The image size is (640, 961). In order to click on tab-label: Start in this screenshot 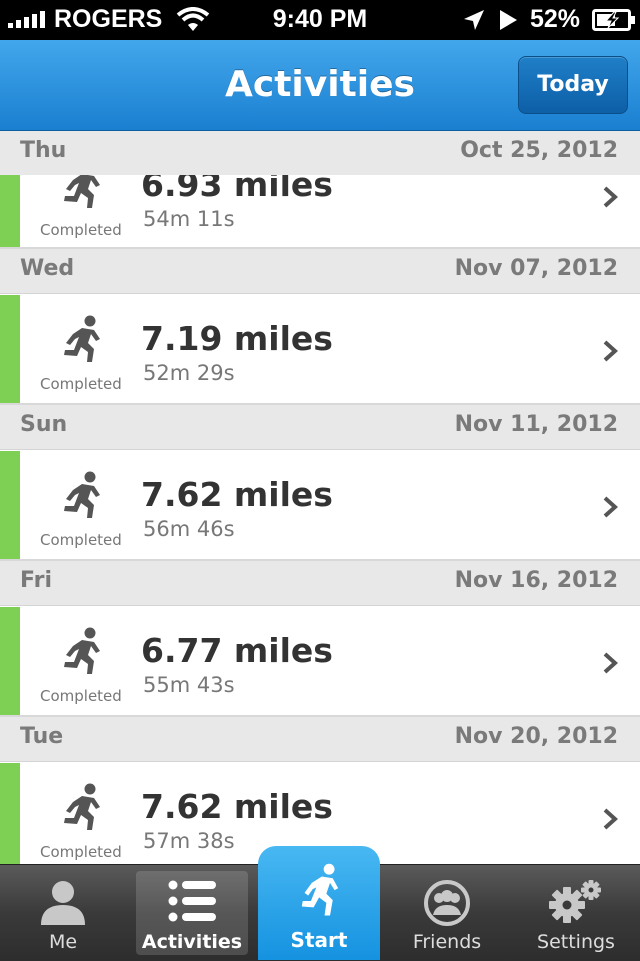, I will do `click(319, 940)`.